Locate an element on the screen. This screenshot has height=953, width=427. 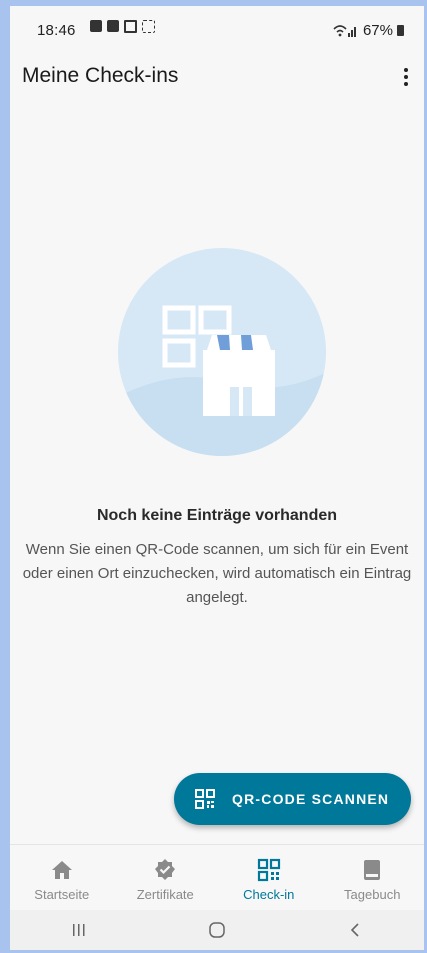
home-button is located at coordinates (217, 930).